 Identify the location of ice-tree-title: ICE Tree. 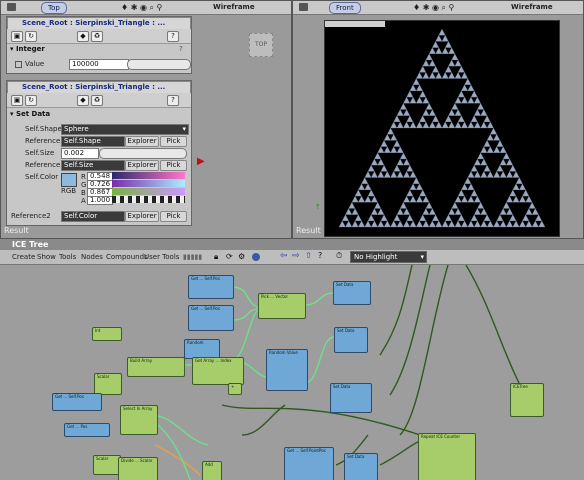
(30, 244).